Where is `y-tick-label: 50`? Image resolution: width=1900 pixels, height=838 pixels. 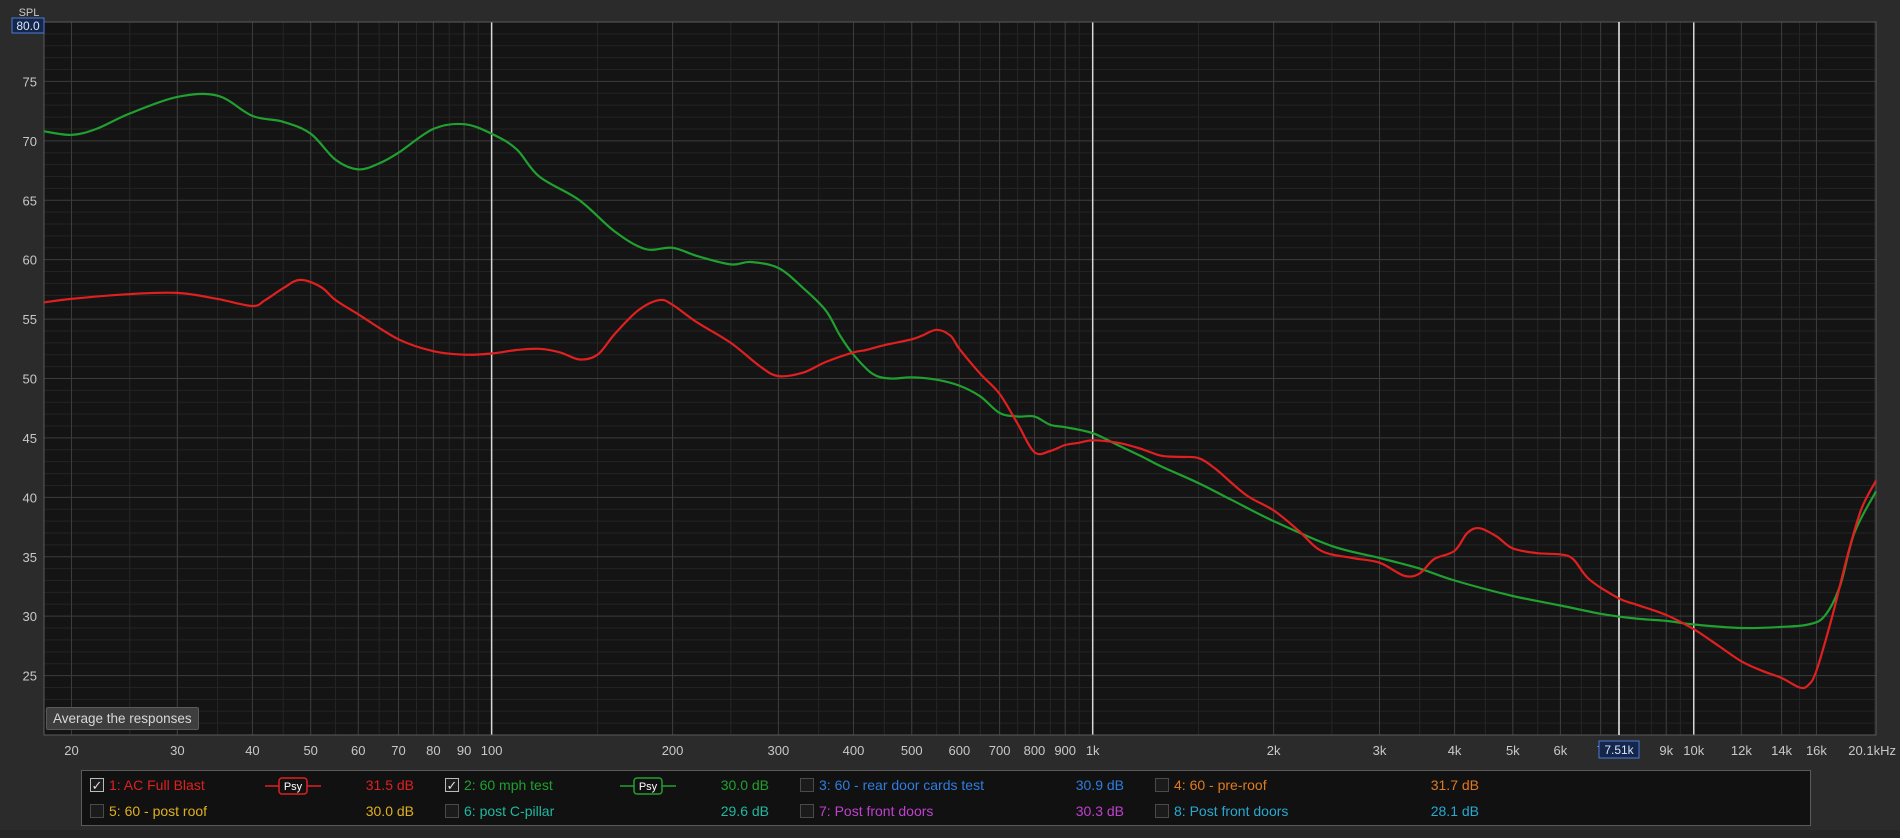 y-tick-label: 50 is located at coordinates (30, 379).